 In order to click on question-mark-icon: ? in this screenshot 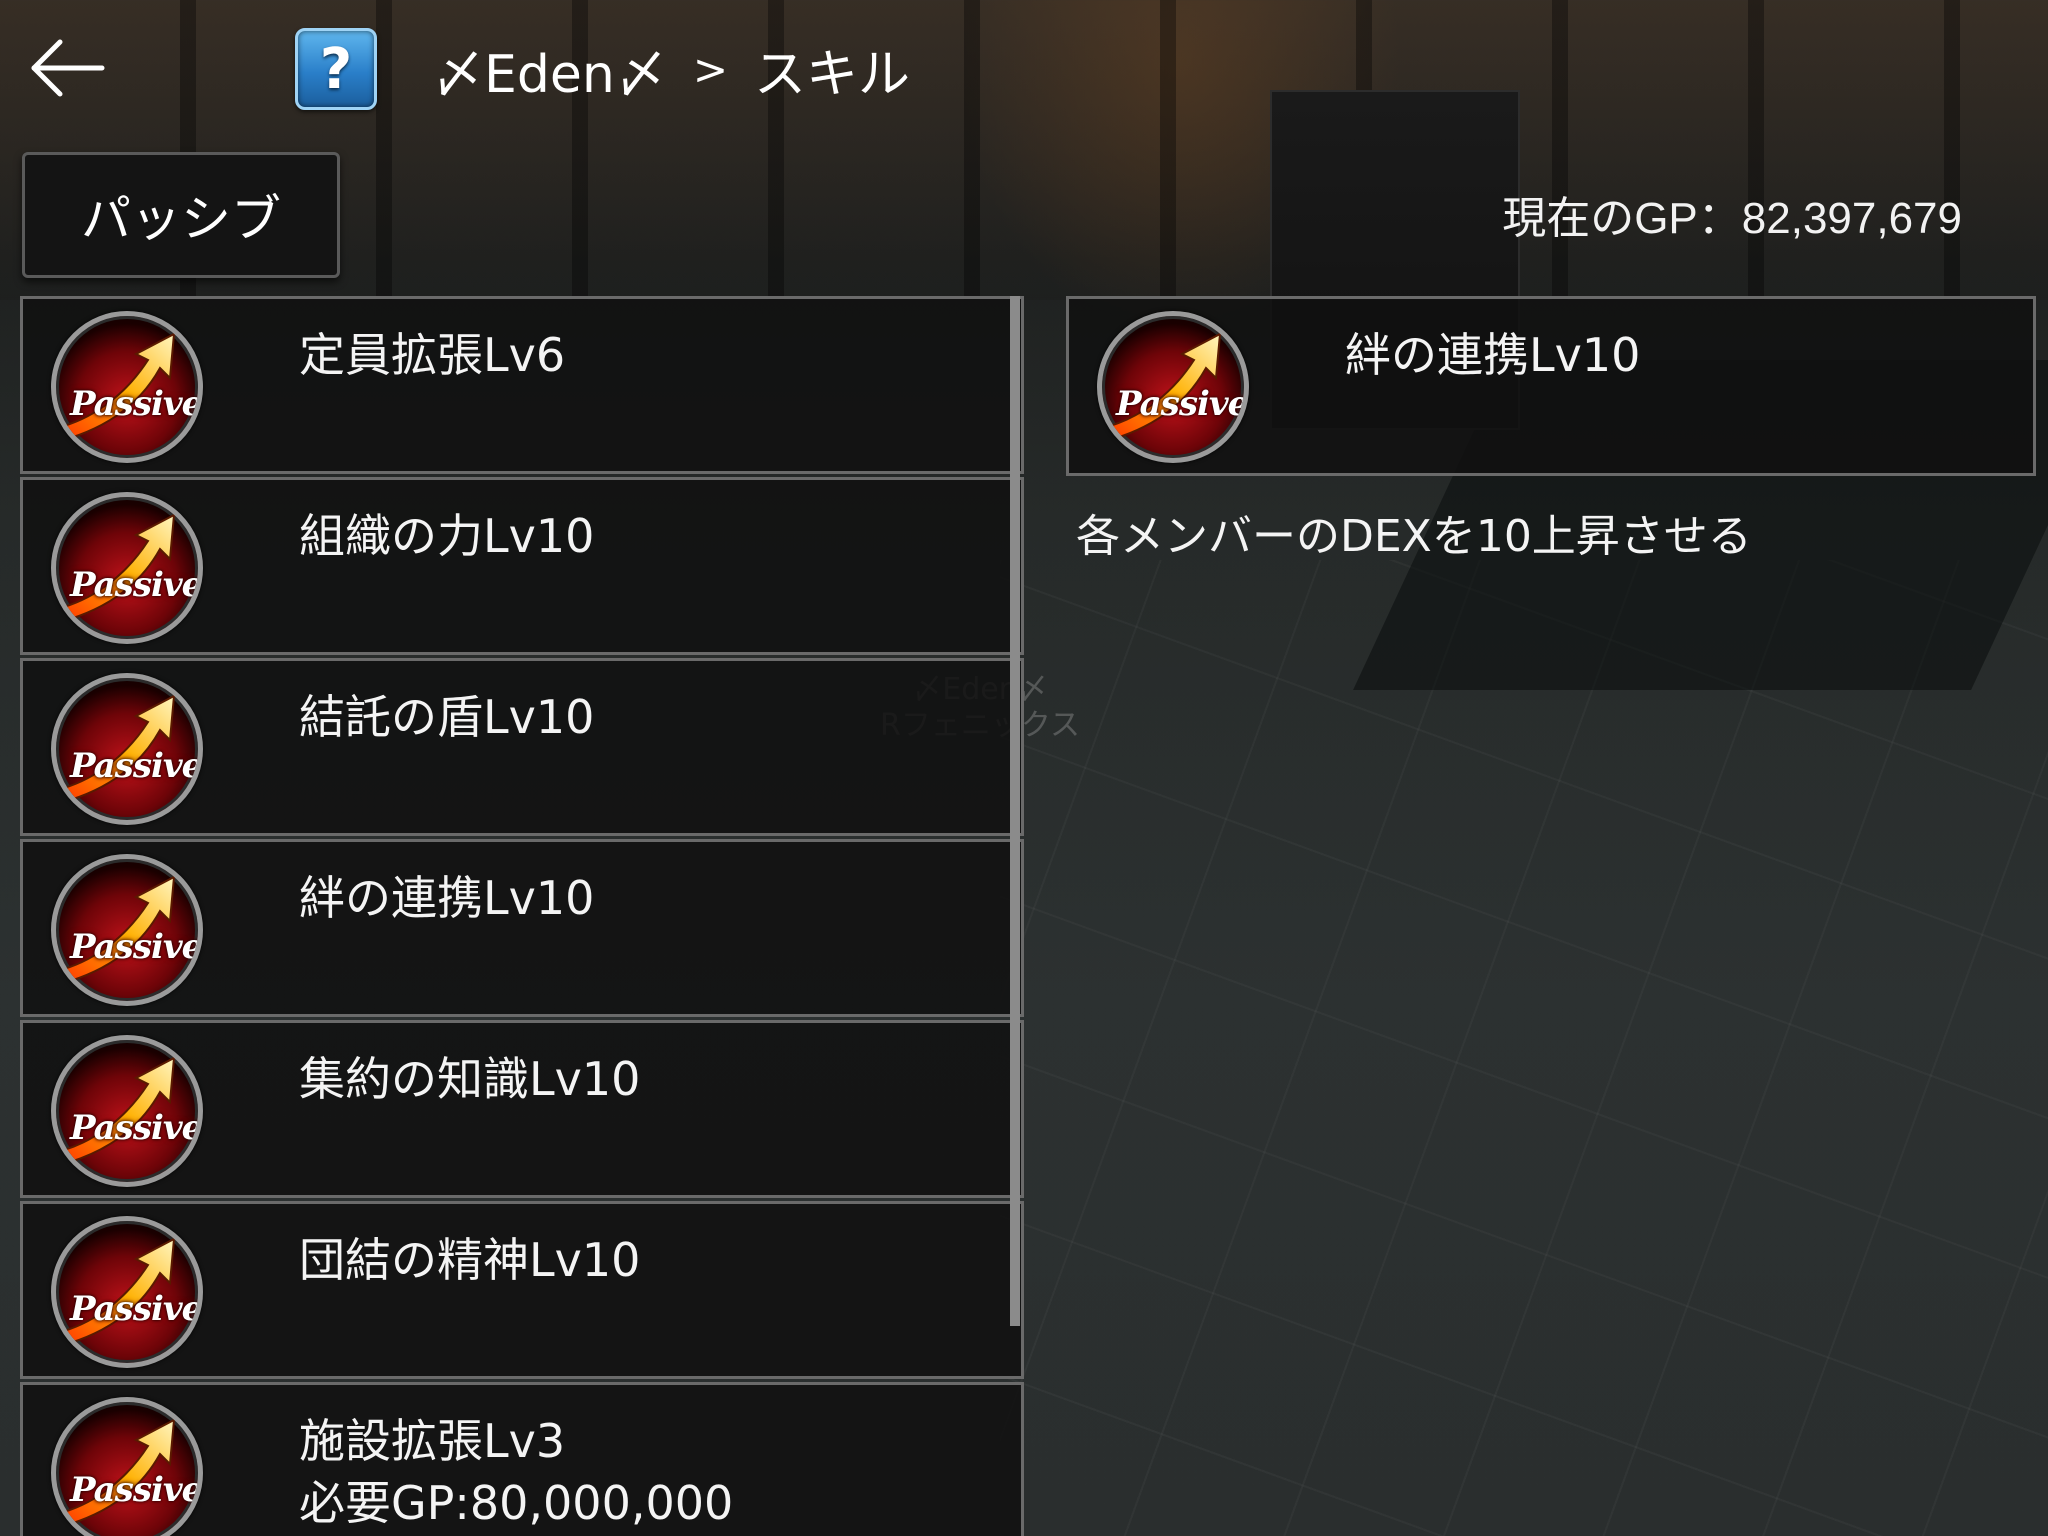, I will do `click(336, 69)`.